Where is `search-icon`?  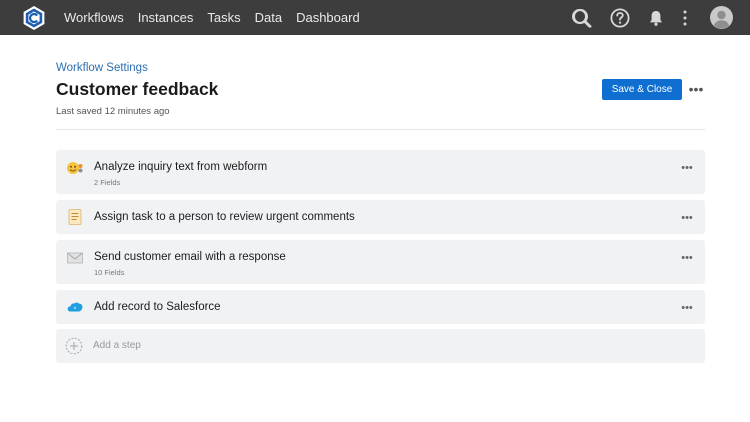
search-icon is located at coordinates (582, 18).